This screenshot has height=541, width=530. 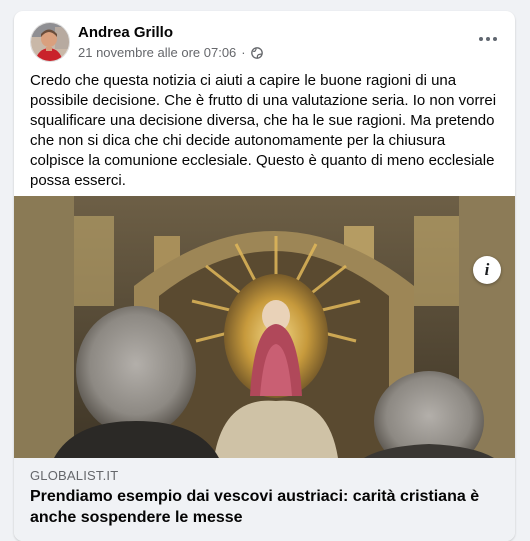 I want to click on post-meta: 21 novembre alle ore 07:06 ·, so click(x=170, y=52).